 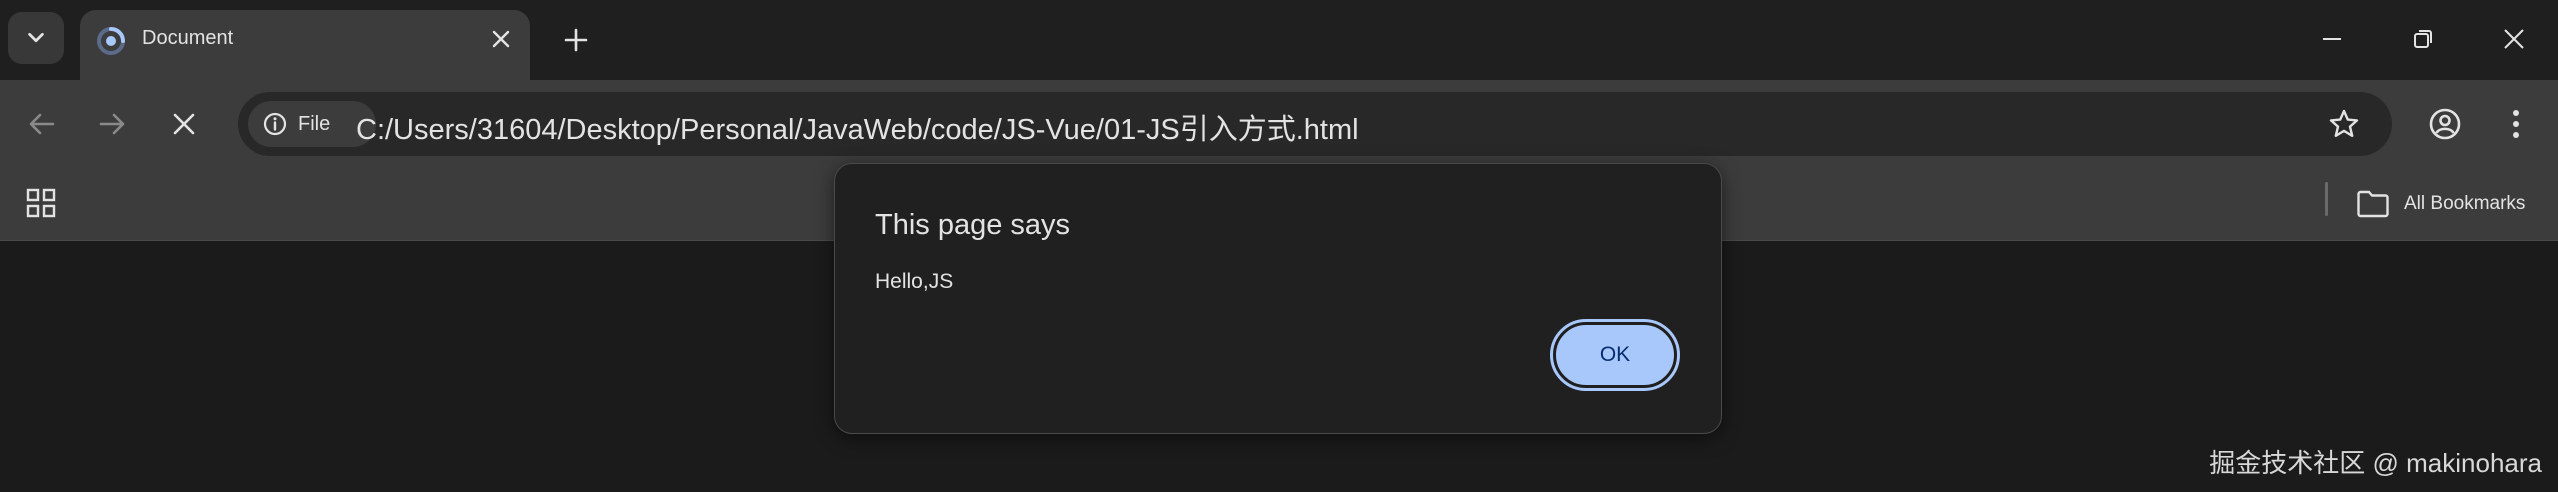 What do you see at coordinates (2375, 463) in the screenshot?
I see `watermark: 掘金技术社区 @ makinohara` at bounding box center [2375, 463].